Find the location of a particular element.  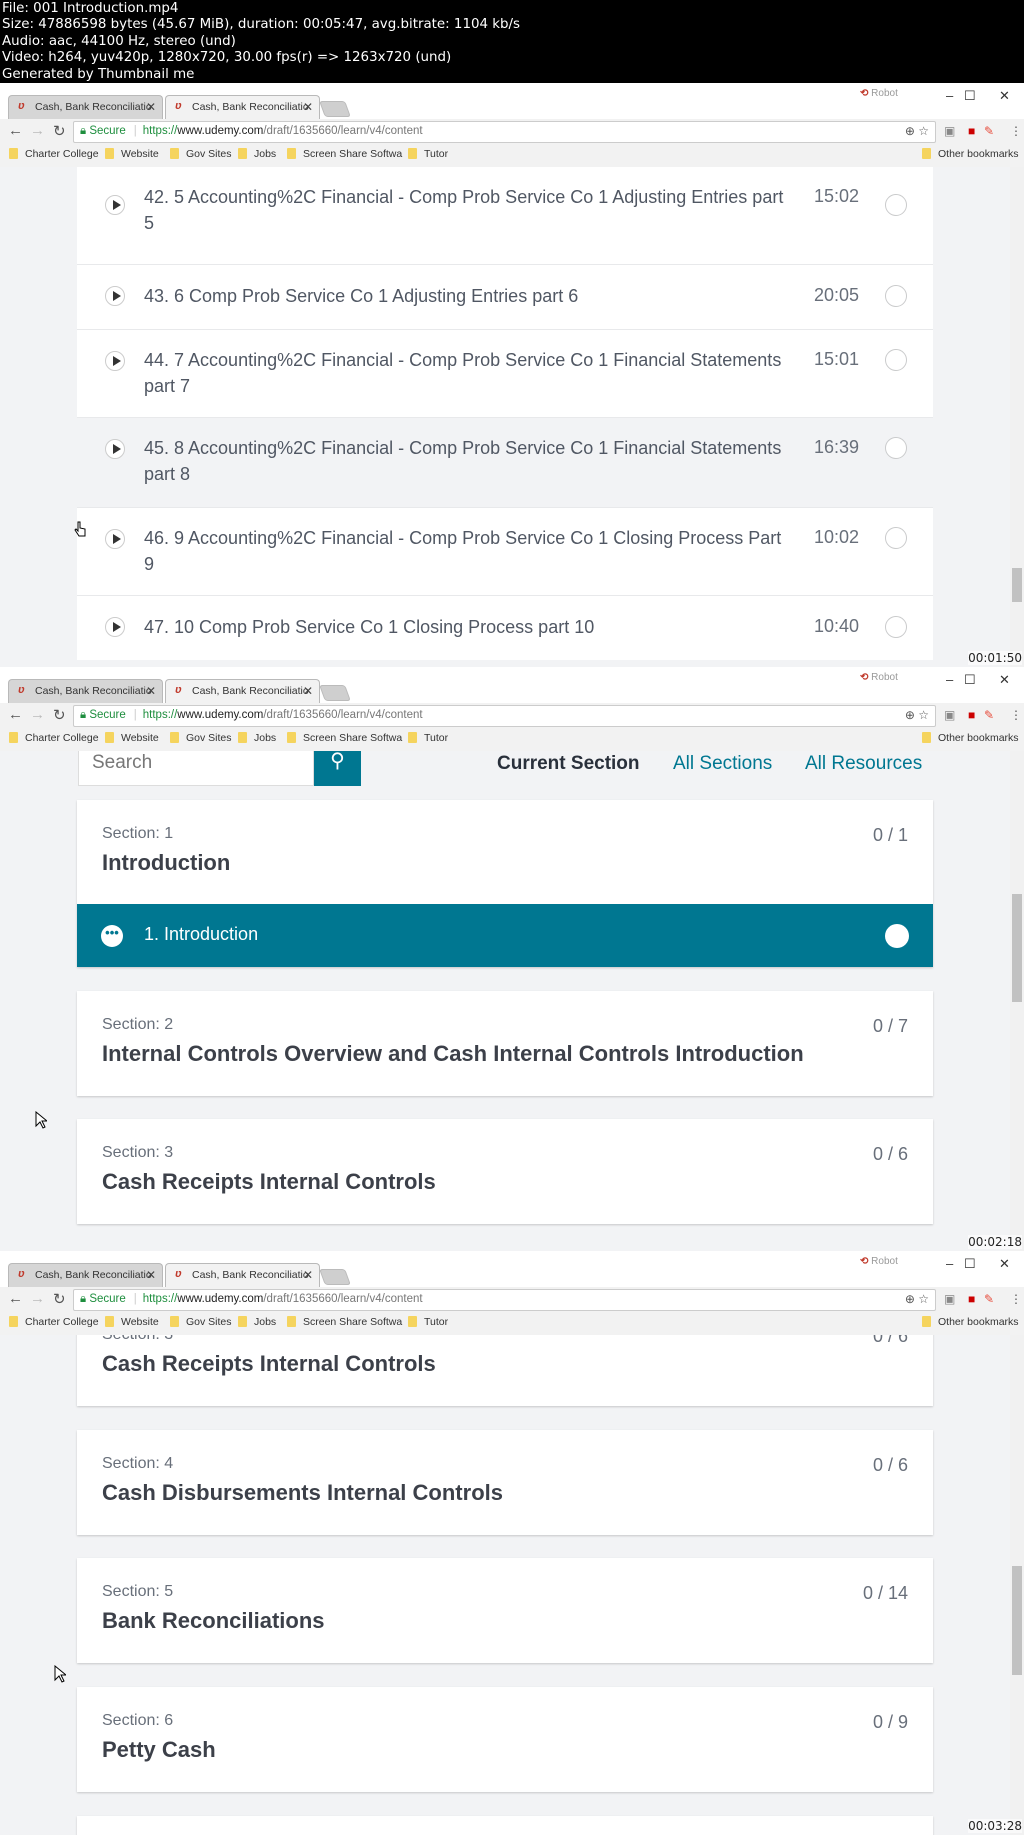

section-title: Introduction is located at coordinates (166, 863).